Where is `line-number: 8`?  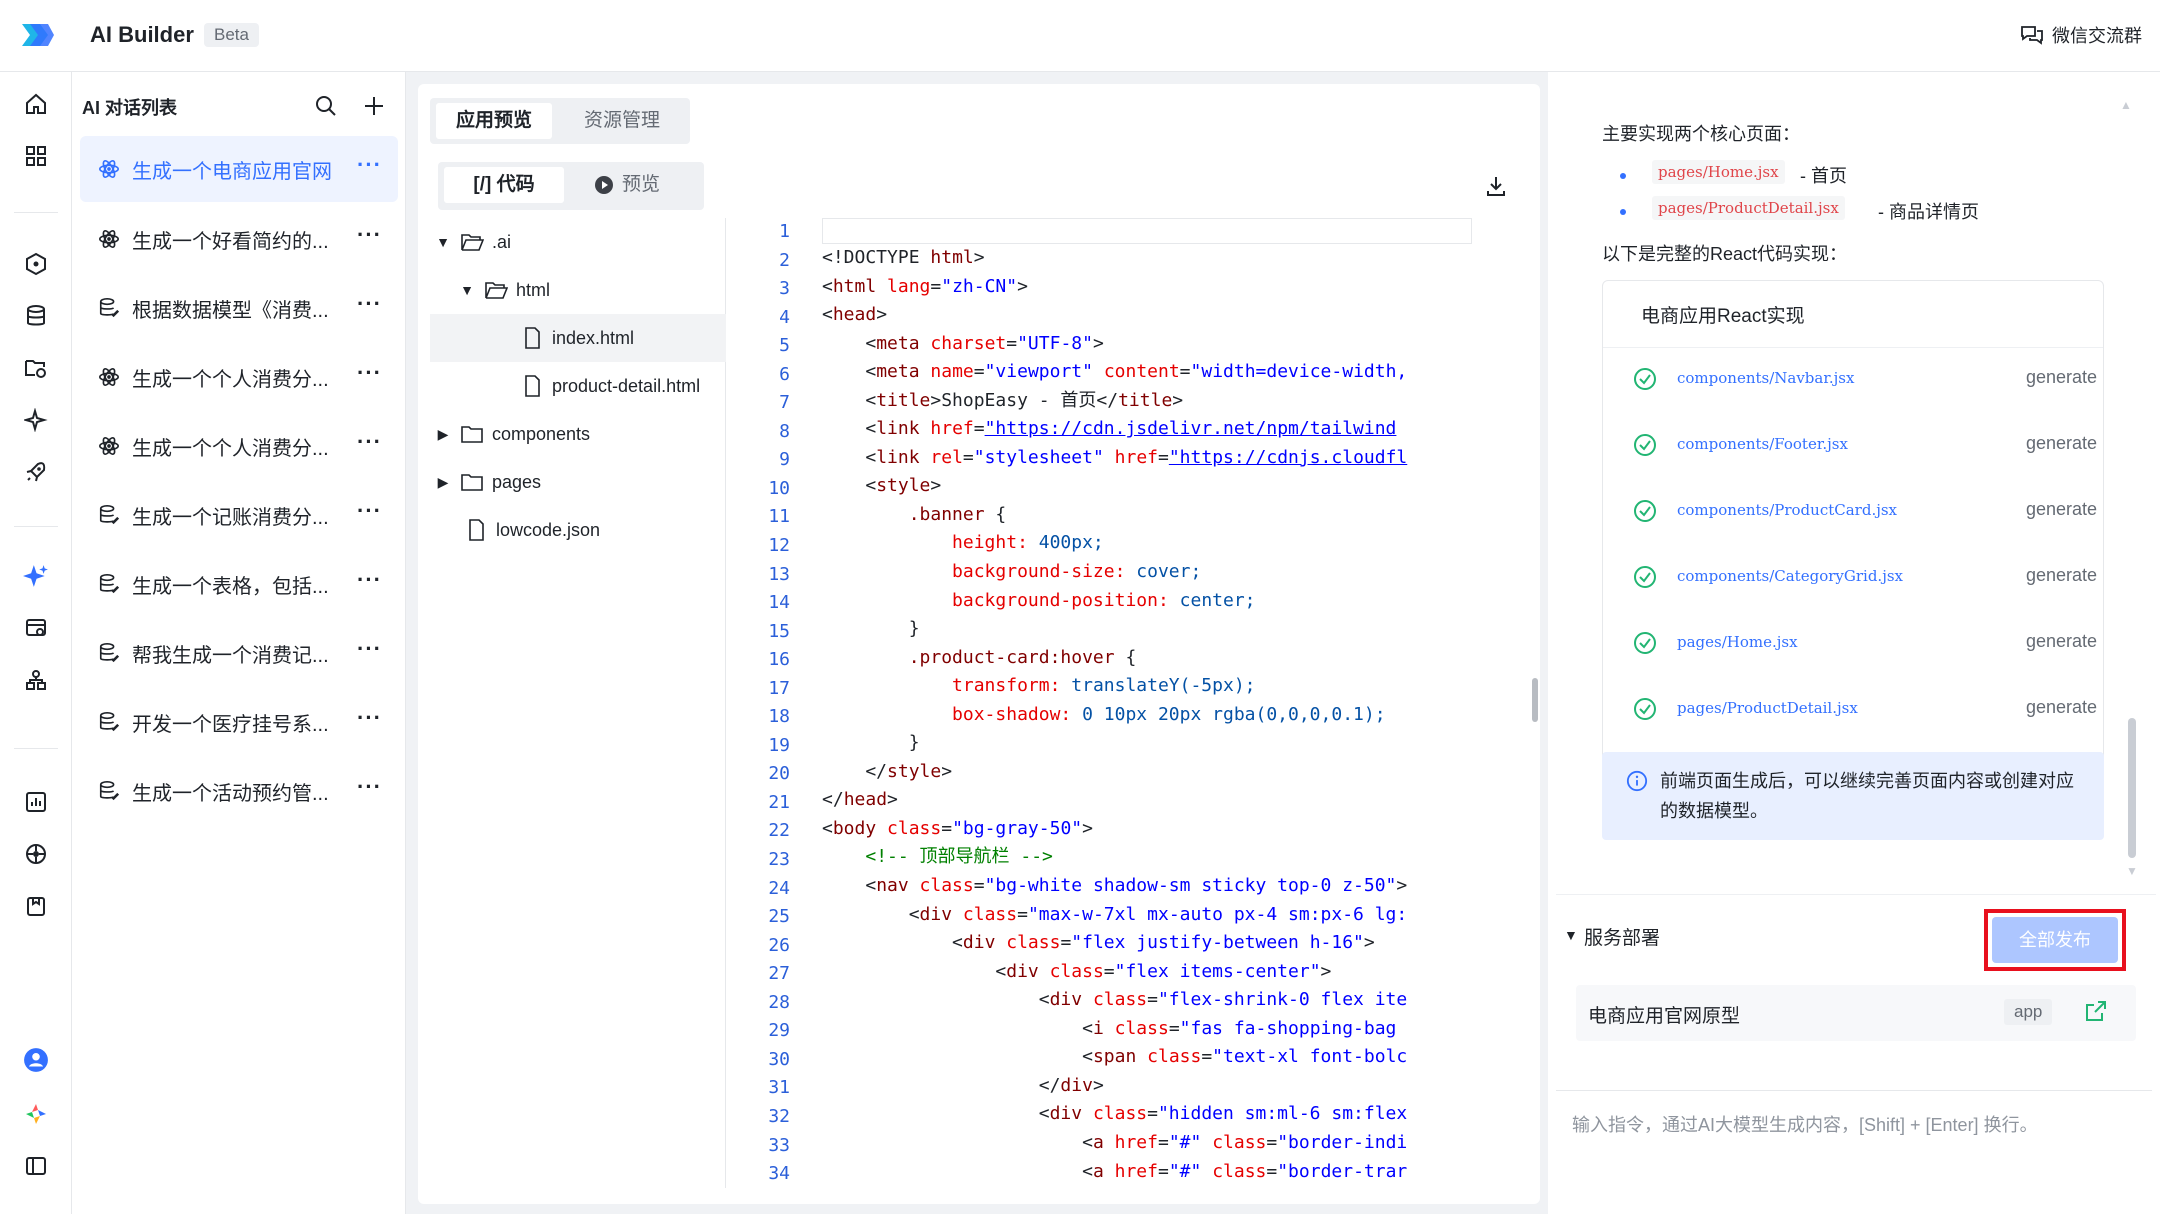
line-number: 8 is located at coordinates (784, 431).